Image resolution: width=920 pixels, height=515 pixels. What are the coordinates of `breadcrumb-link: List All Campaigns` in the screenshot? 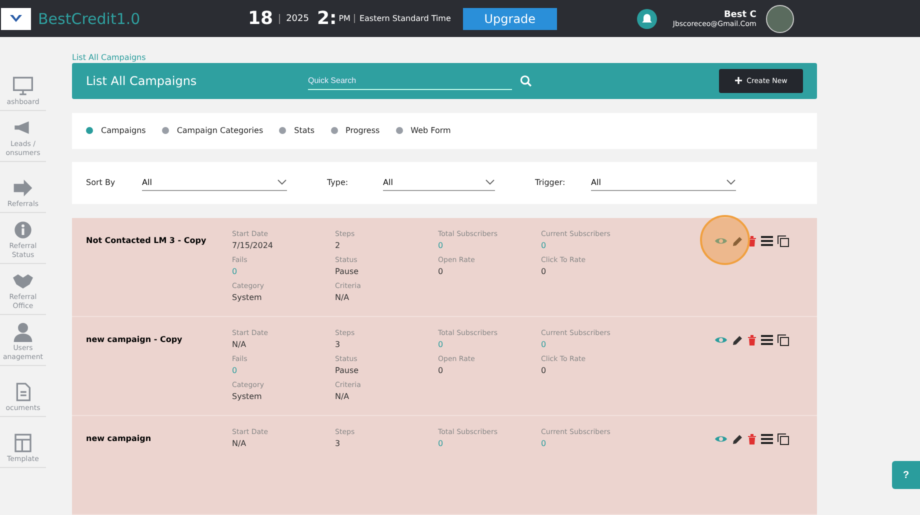 It's located at (444, 58).